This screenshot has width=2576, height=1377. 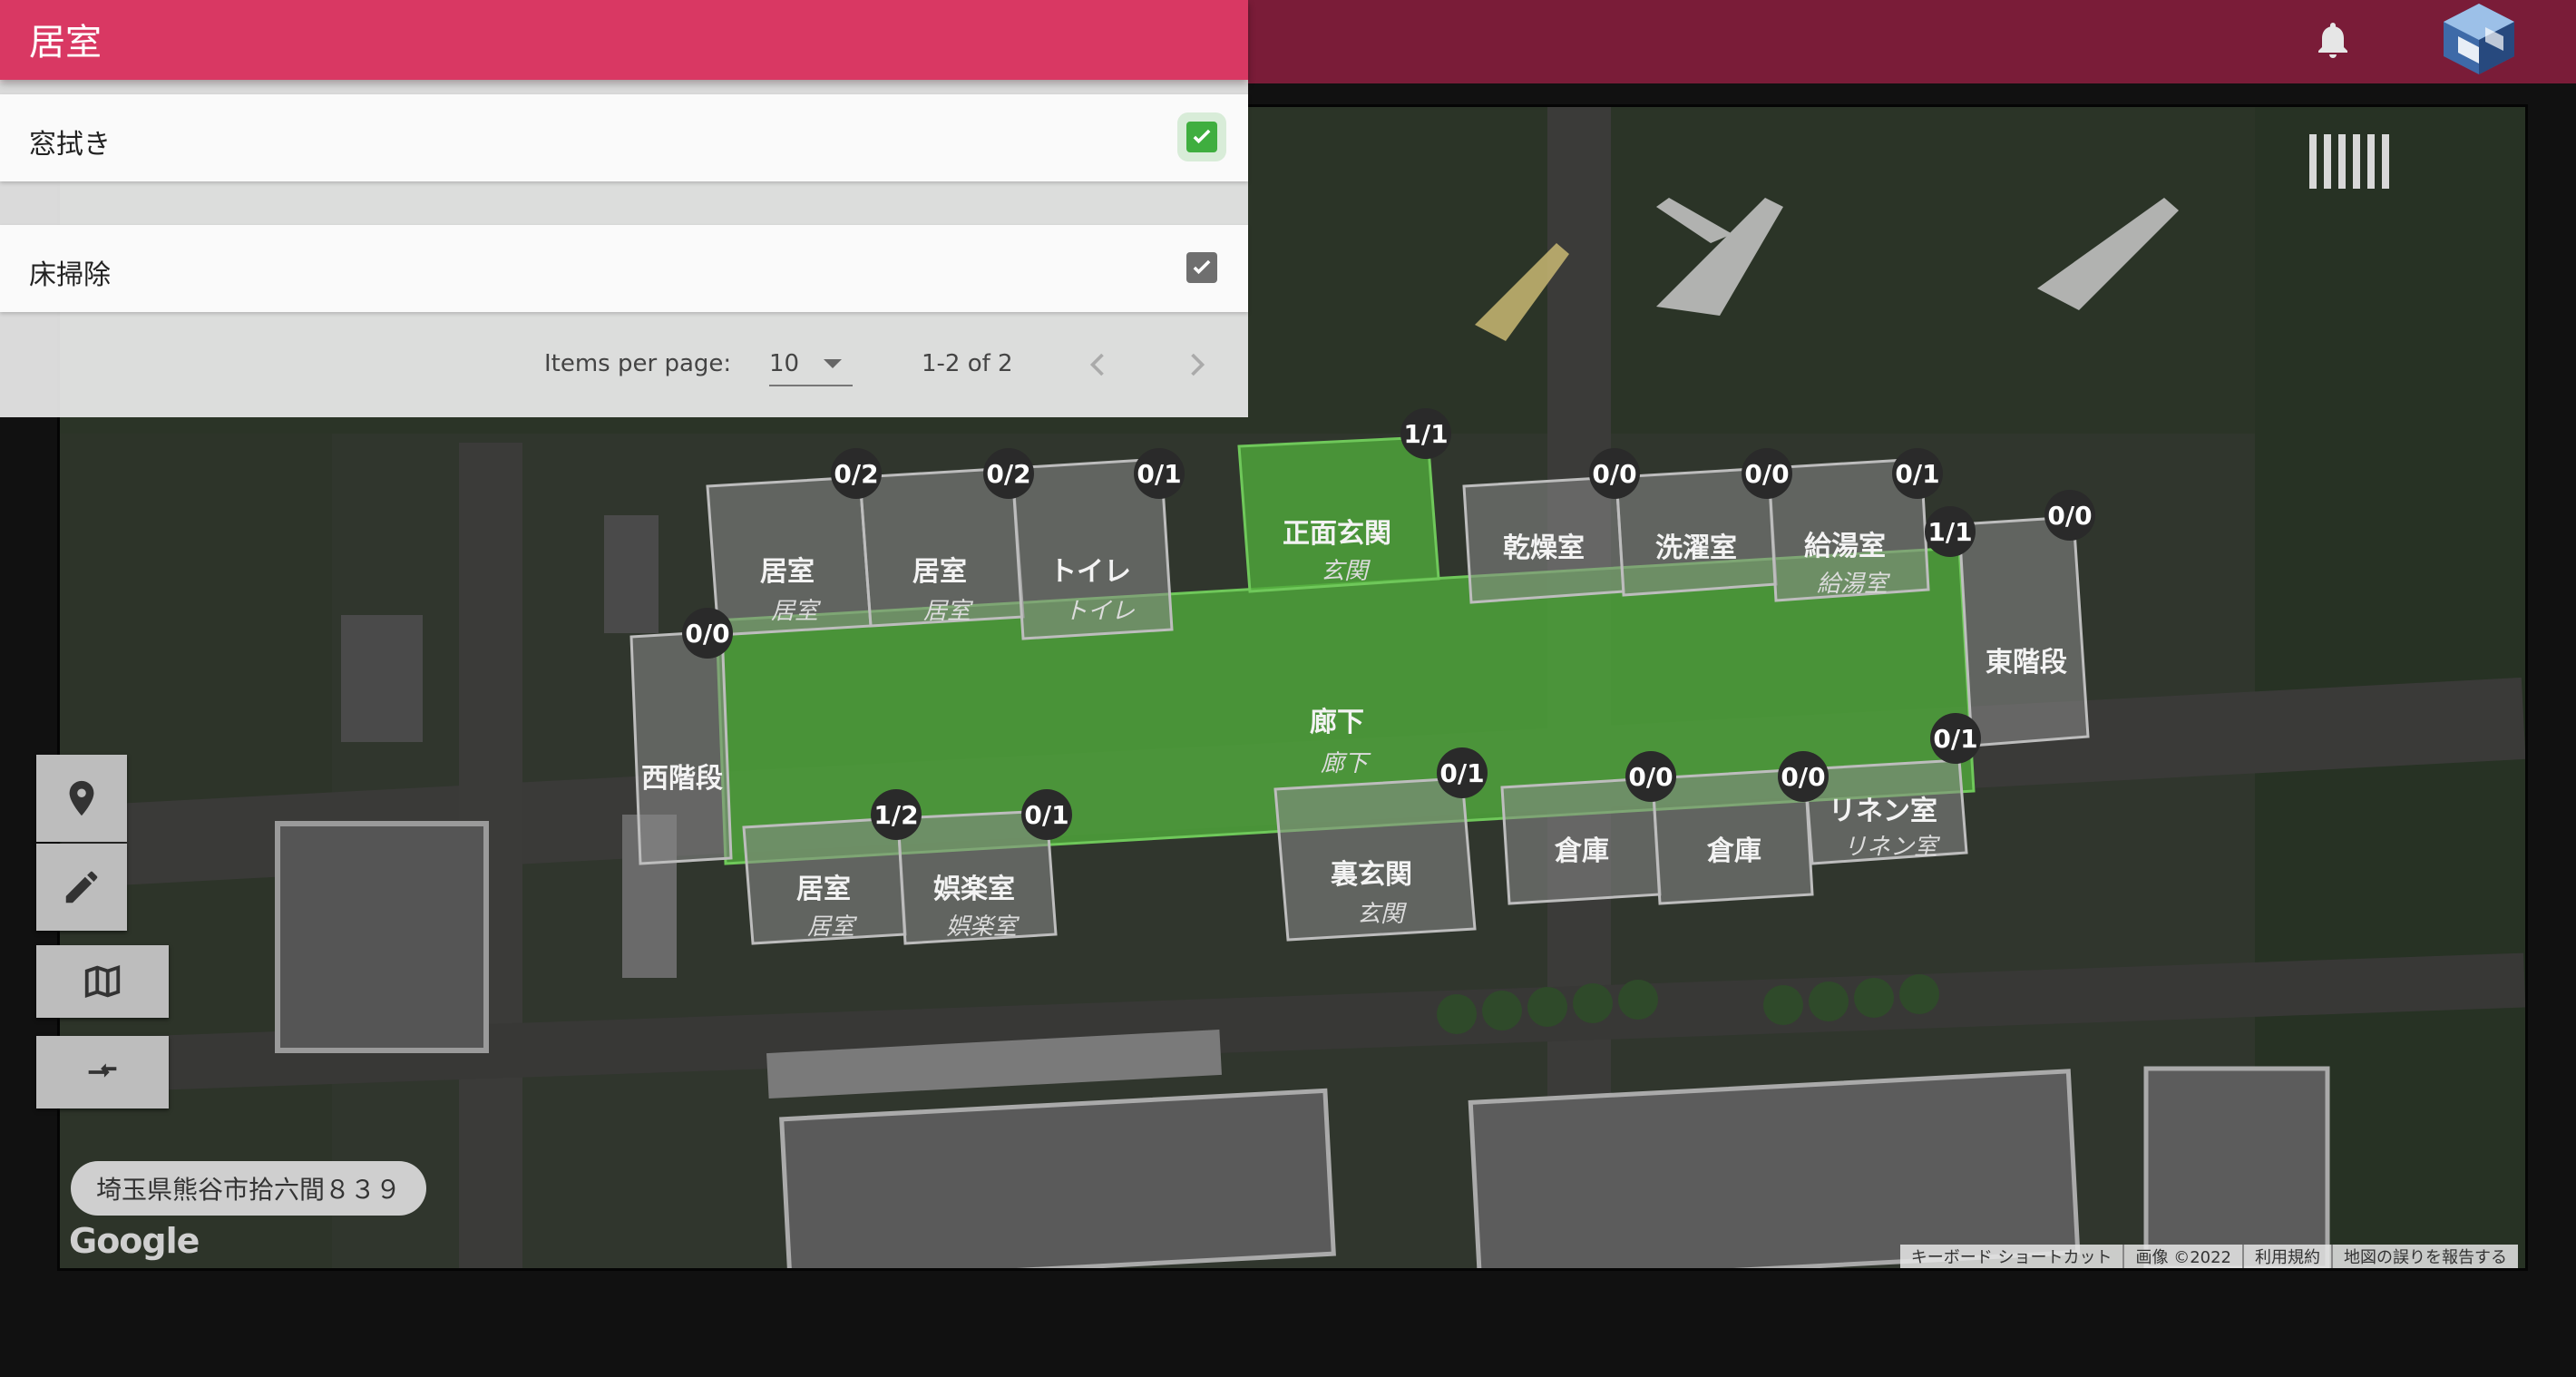 I want to click on zone-room-3: 居室 居室, so click(x=824, y=880).